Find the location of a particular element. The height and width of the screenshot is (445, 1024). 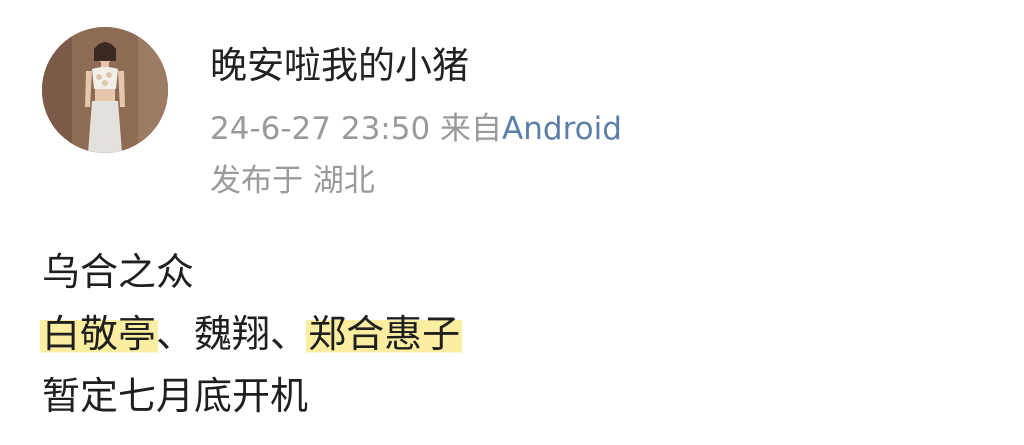

post-location: 发布于 湖北 is located at coordinates (292, 181).